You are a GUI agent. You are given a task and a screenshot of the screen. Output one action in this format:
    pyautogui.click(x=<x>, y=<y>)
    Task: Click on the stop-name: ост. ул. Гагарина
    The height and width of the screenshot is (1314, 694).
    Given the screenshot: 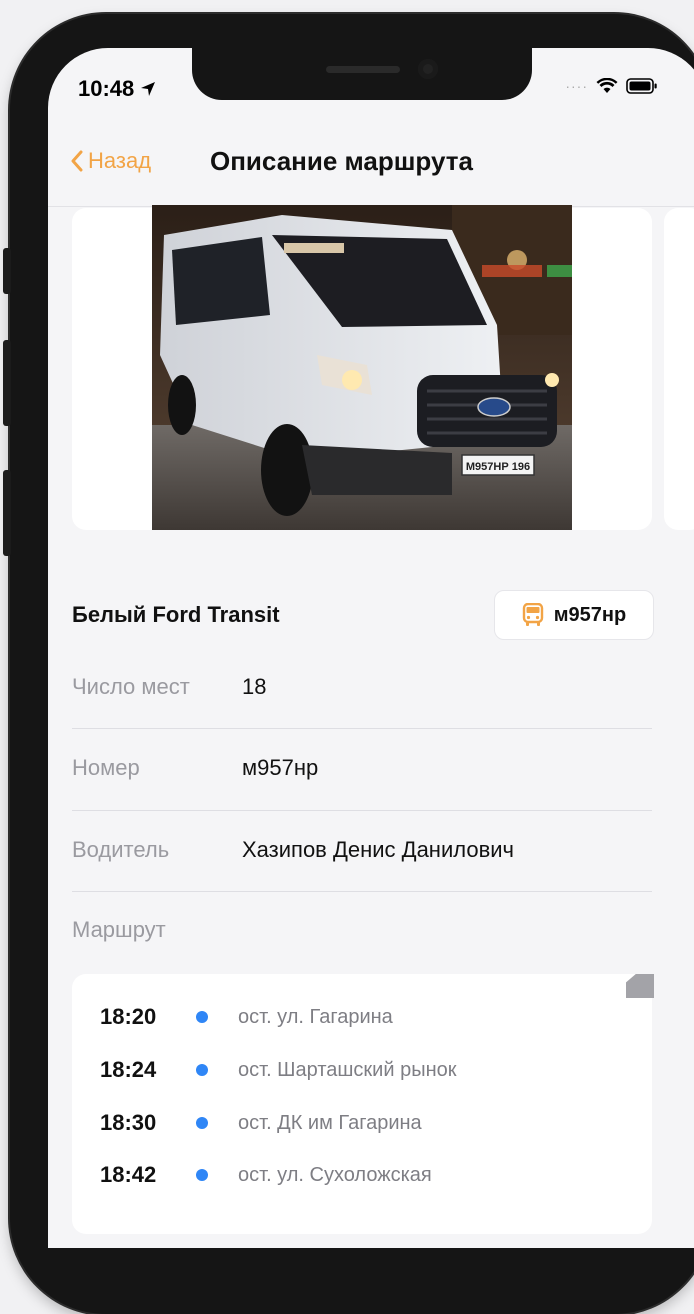 What is the action you would take?
    pyautogui.click(x=315, y=1016)
    